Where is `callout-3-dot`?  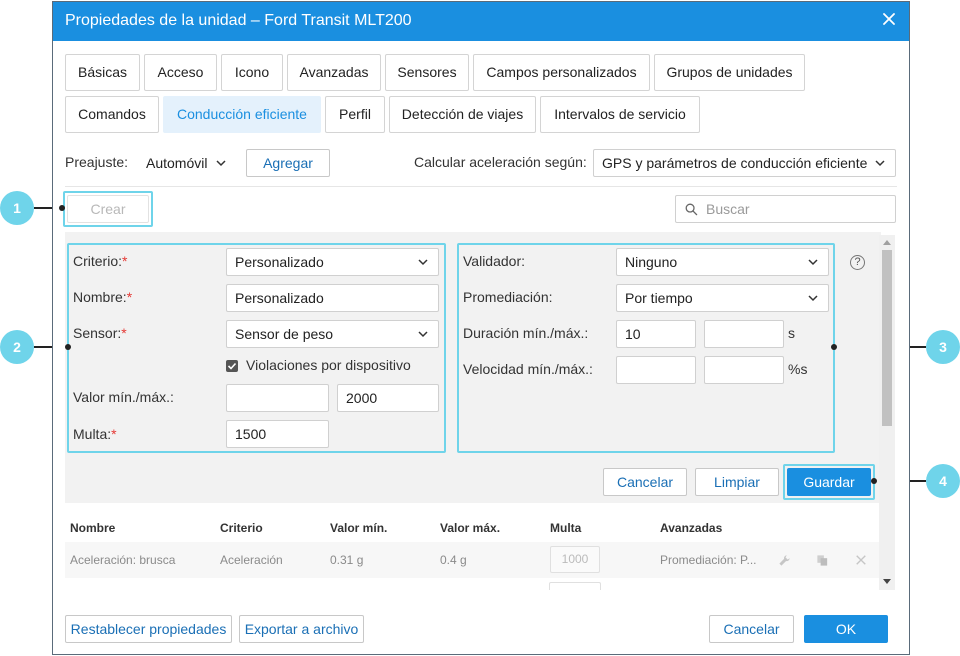 callout-3-dot is located at coordinates (834, 347).